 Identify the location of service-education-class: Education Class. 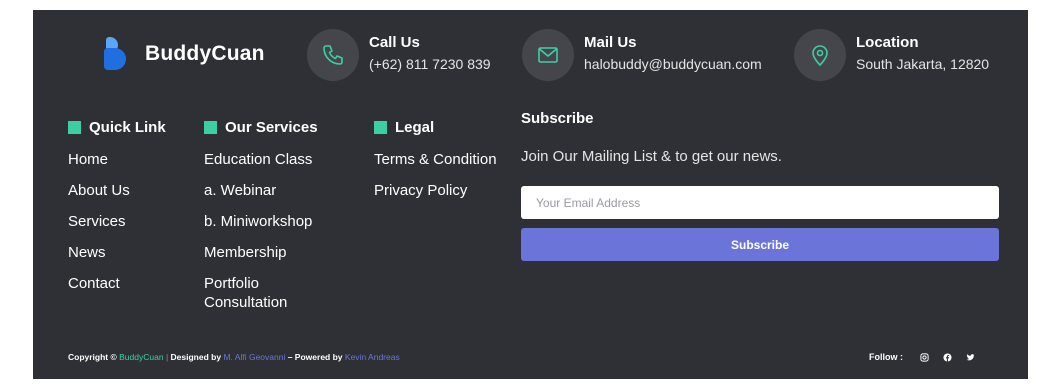
(269, 165).